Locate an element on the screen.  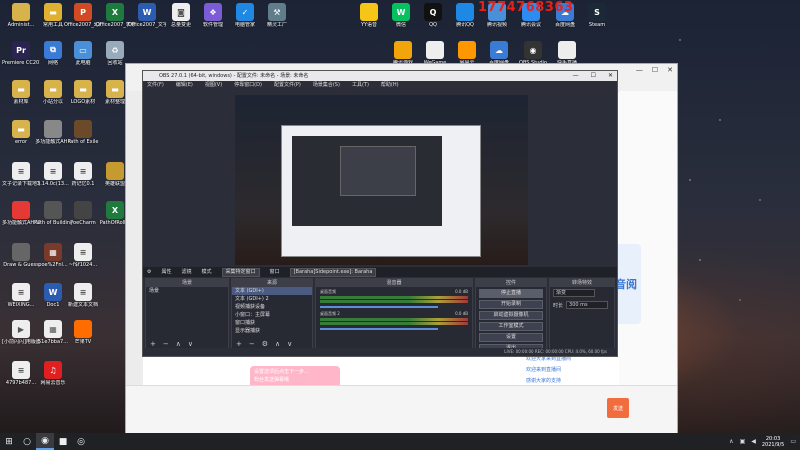
audio-mixer-dock: 混音器 桌面音频 0.0 dB 桌面音频 2 0.0 dB is located at coordinates (394, 314).